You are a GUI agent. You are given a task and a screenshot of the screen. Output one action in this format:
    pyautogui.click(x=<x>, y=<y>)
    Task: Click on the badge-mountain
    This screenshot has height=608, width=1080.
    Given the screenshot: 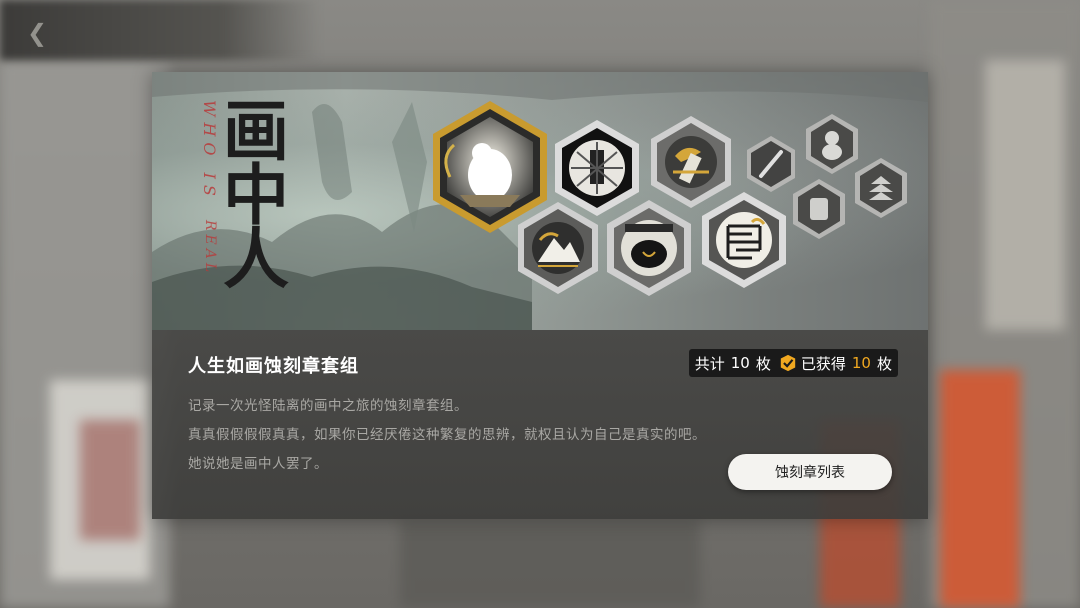 What is the action you would take?
    pyautogui.click(x=558, y=248)
    